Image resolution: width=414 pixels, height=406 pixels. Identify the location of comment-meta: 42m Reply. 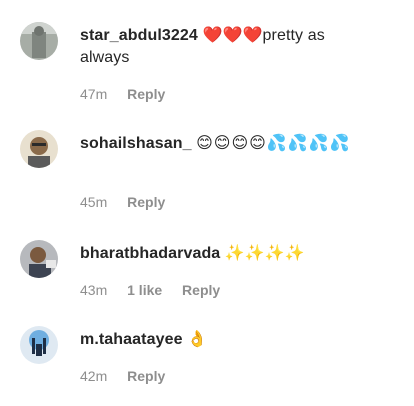
(130, 376).